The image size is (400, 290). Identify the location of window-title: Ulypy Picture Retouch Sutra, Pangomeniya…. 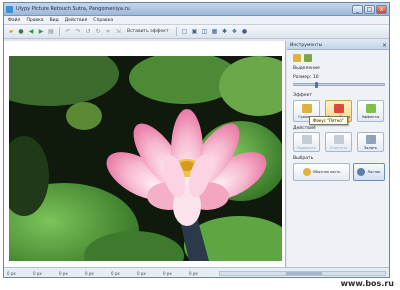
(73, 9).